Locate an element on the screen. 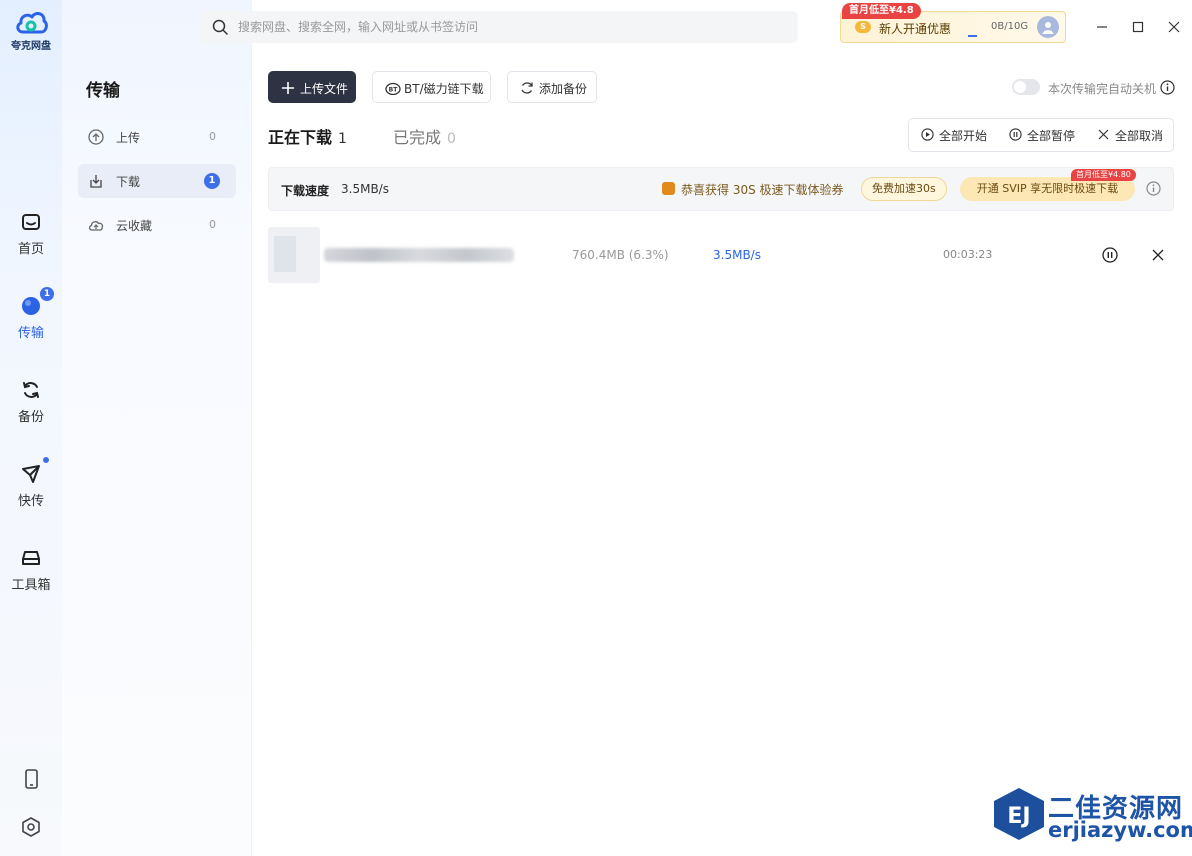  maximize-button is located at coordinates (1138, 27).